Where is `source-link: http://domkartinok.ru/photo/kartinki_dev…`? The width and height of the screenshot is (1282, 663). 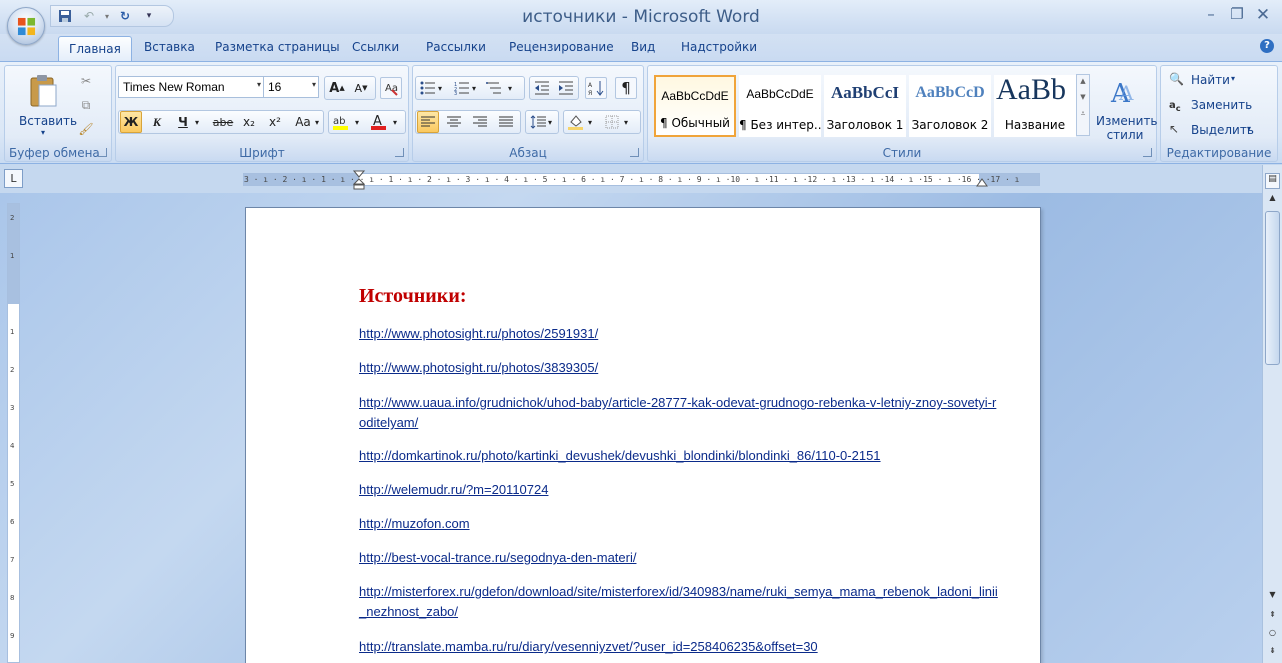 source-link: http://domkartinok.ru/photo/kartinki_dev… is located at coordinates (679, 456).